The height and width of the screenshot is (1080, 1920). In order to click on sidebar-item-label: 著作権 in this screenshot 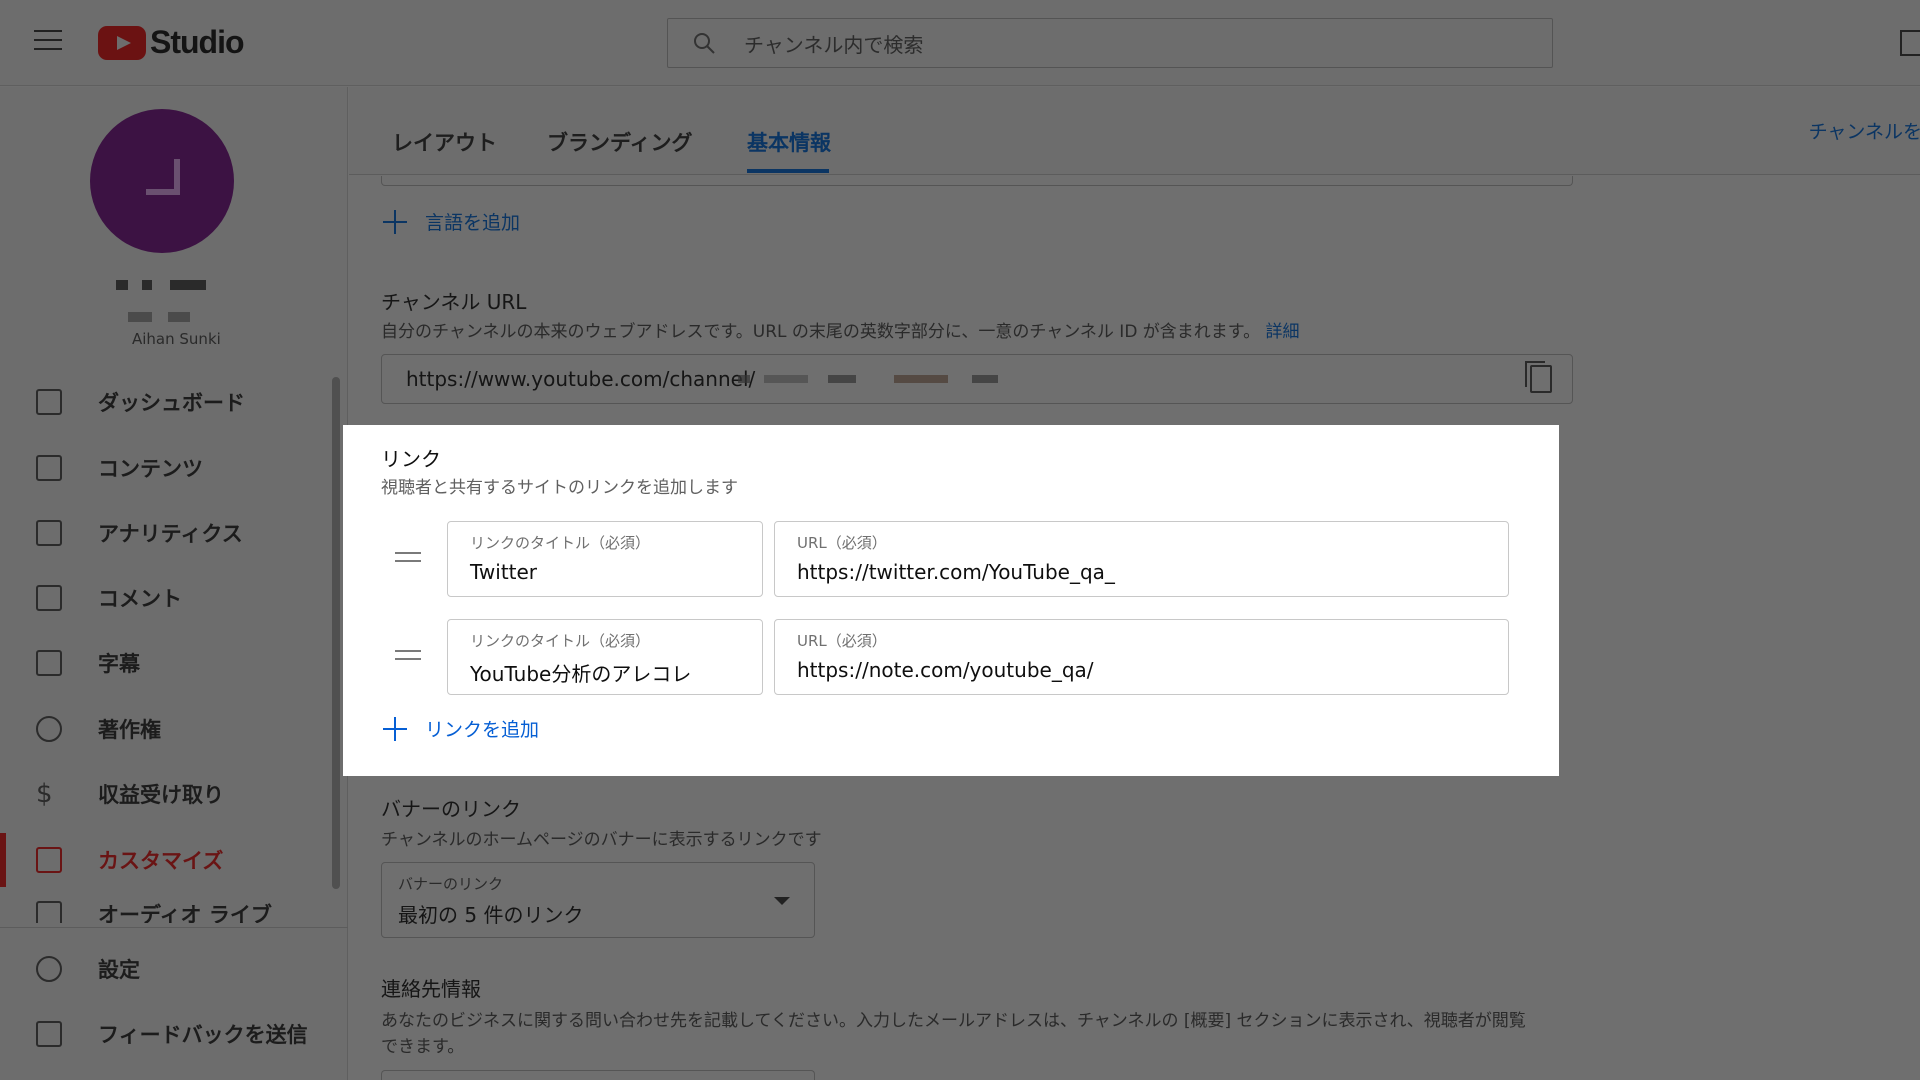, I will do `click(129, 730)`.